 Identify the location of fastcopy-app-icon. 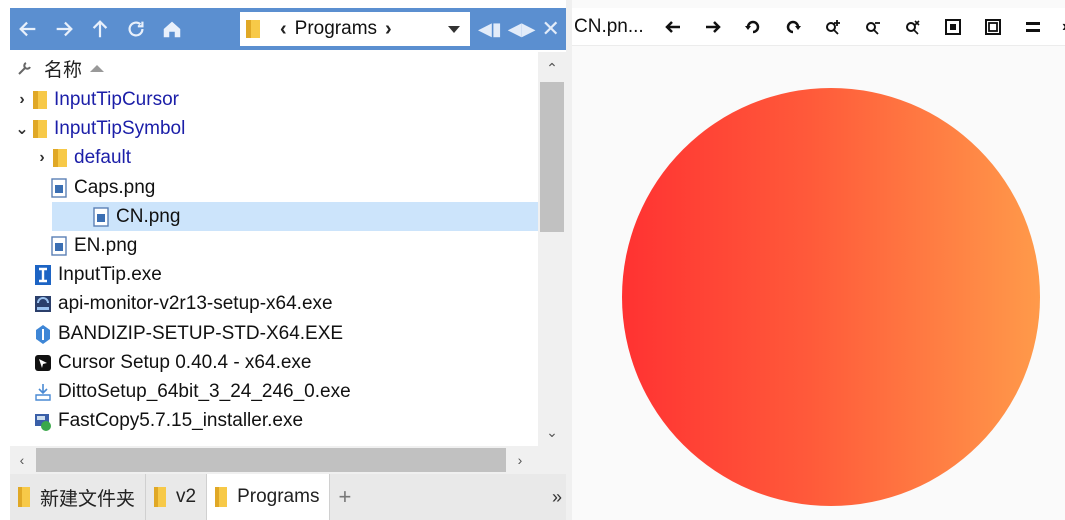
(43, 422).